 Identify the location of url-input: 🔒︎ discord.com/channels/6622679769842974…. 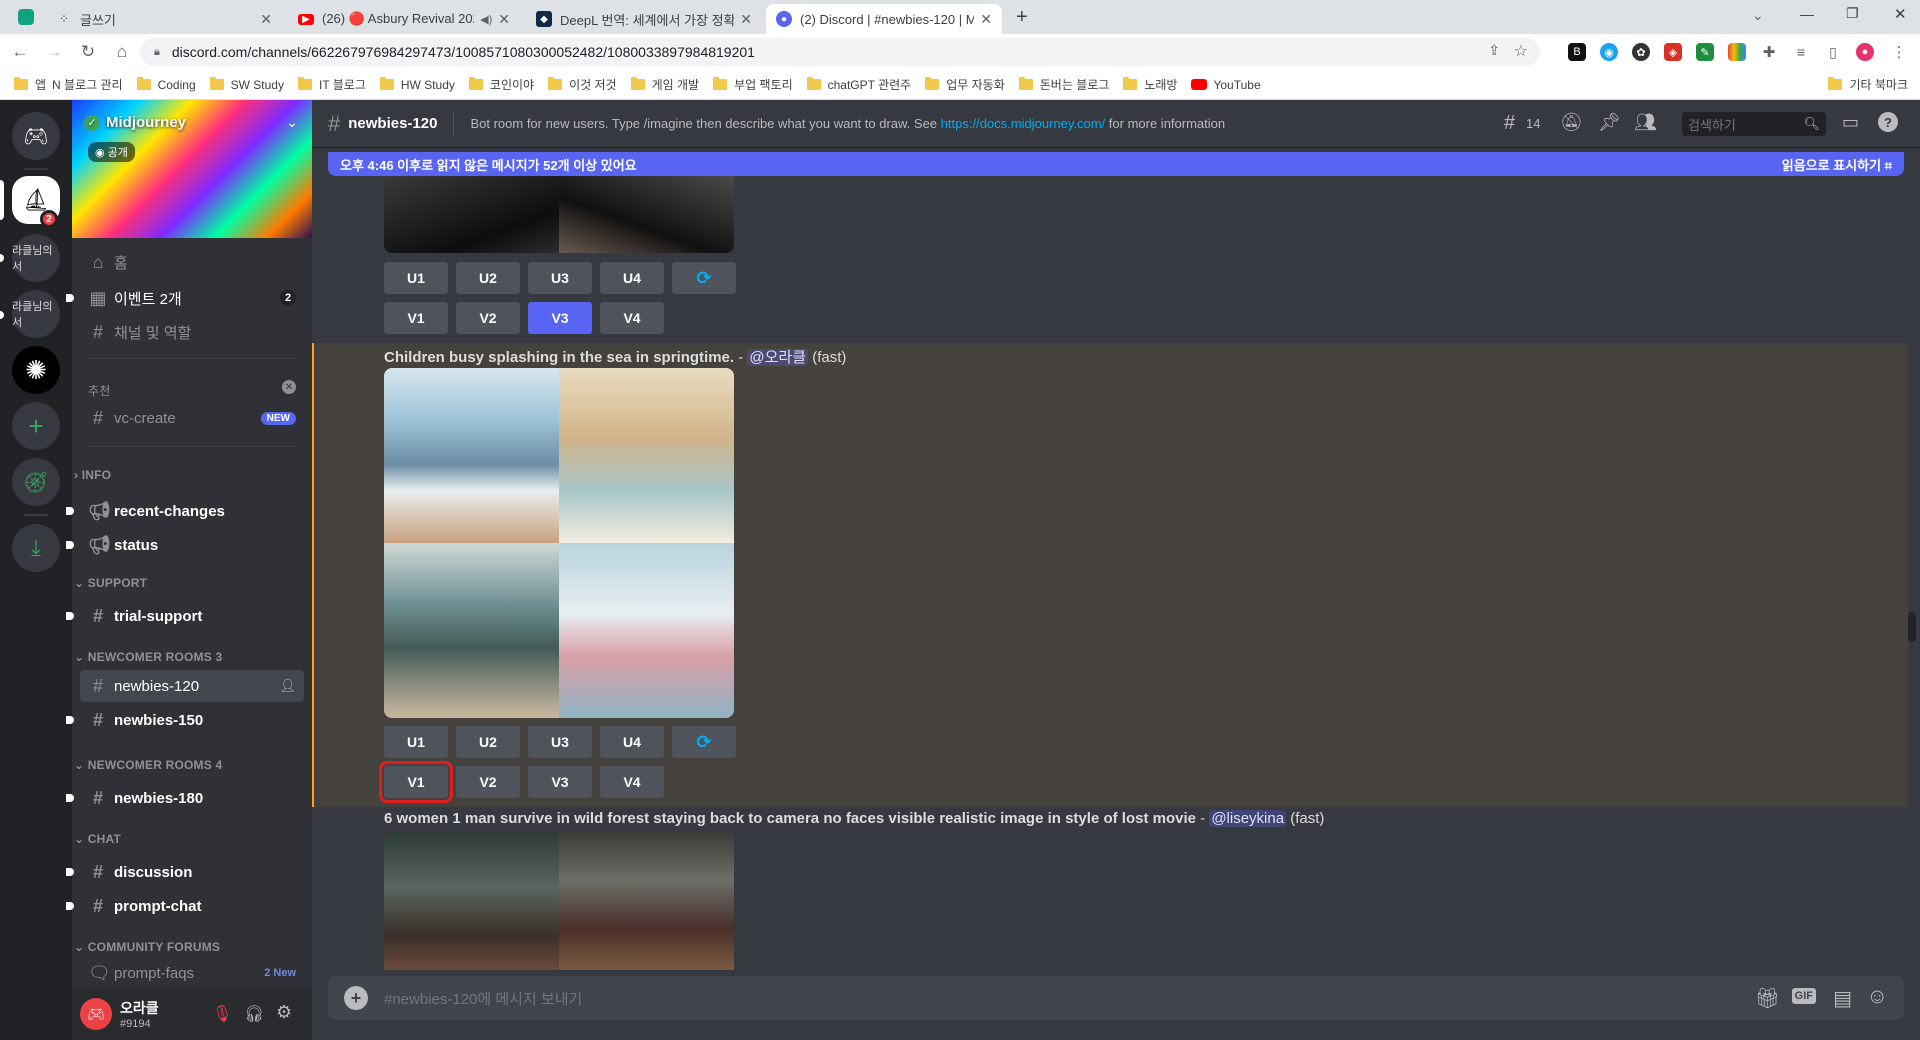
(840, 52).